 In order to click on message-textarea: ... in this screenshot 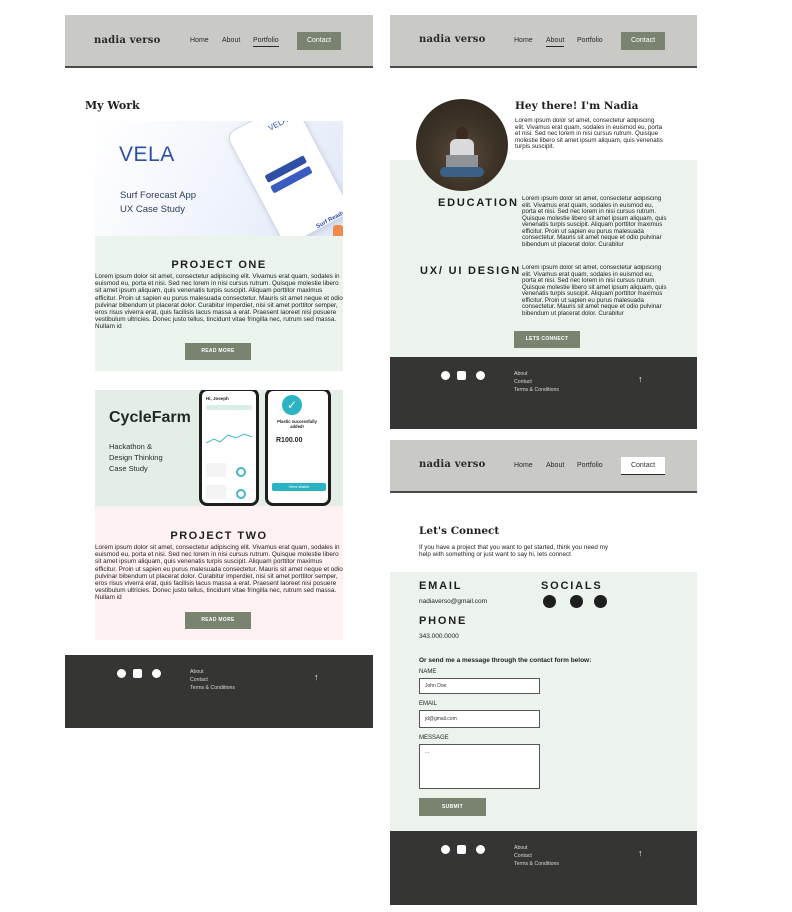, I will do `click(479, 766)`.